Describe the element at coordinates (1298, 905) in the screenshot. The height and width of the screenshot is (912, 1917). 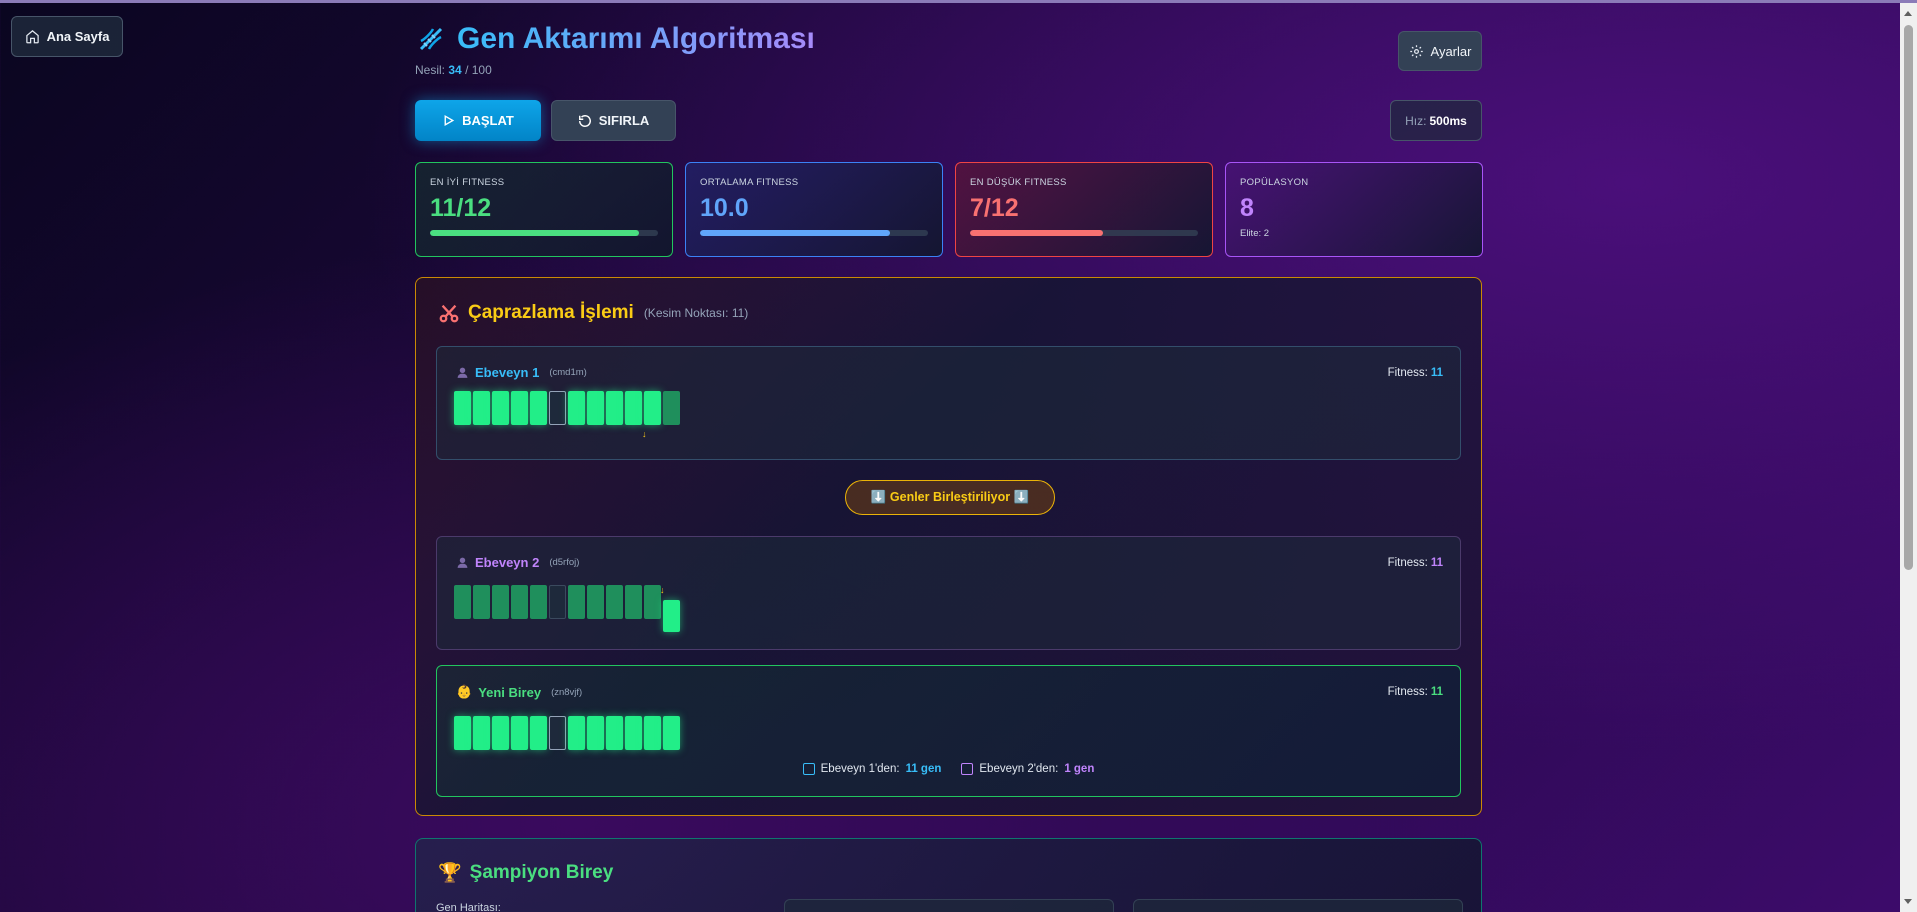
I see `champion-info-box` at that location.